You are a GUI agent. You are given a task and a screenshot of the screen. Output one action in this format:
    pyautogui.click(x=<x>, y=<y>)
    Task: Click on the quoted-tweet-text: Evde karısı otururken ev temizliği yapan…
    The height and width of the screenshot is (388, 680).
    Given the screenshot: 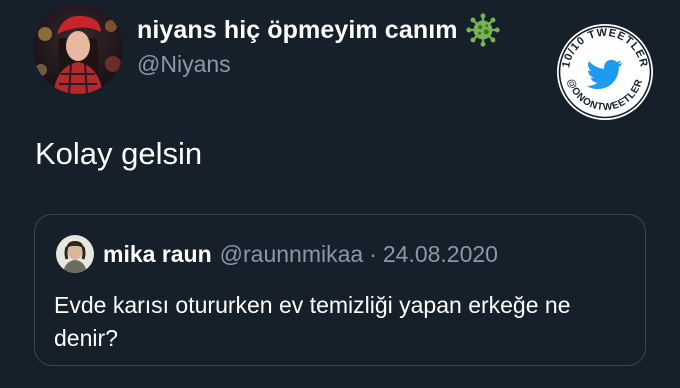 What is the action you would take?
    pyautogui.click(x=312, y=321)
    